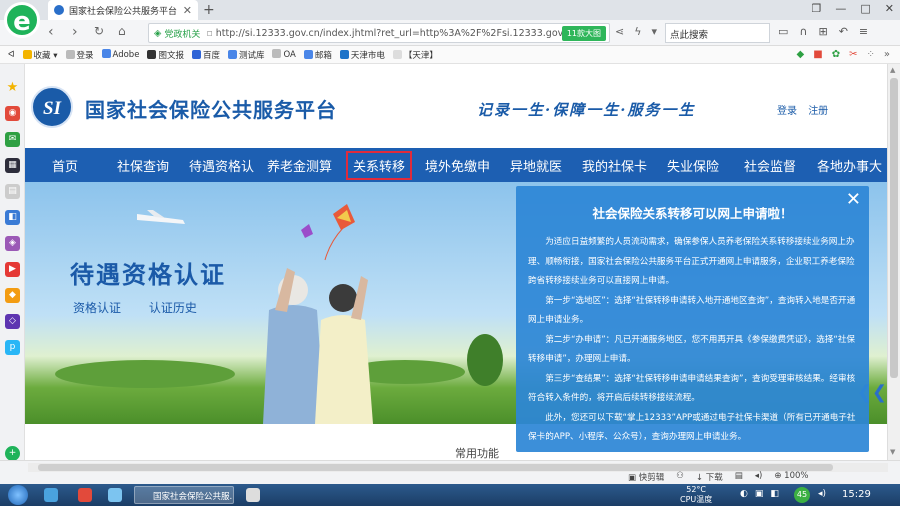  I want to click on document-icon: ▤, so click(12, 191).